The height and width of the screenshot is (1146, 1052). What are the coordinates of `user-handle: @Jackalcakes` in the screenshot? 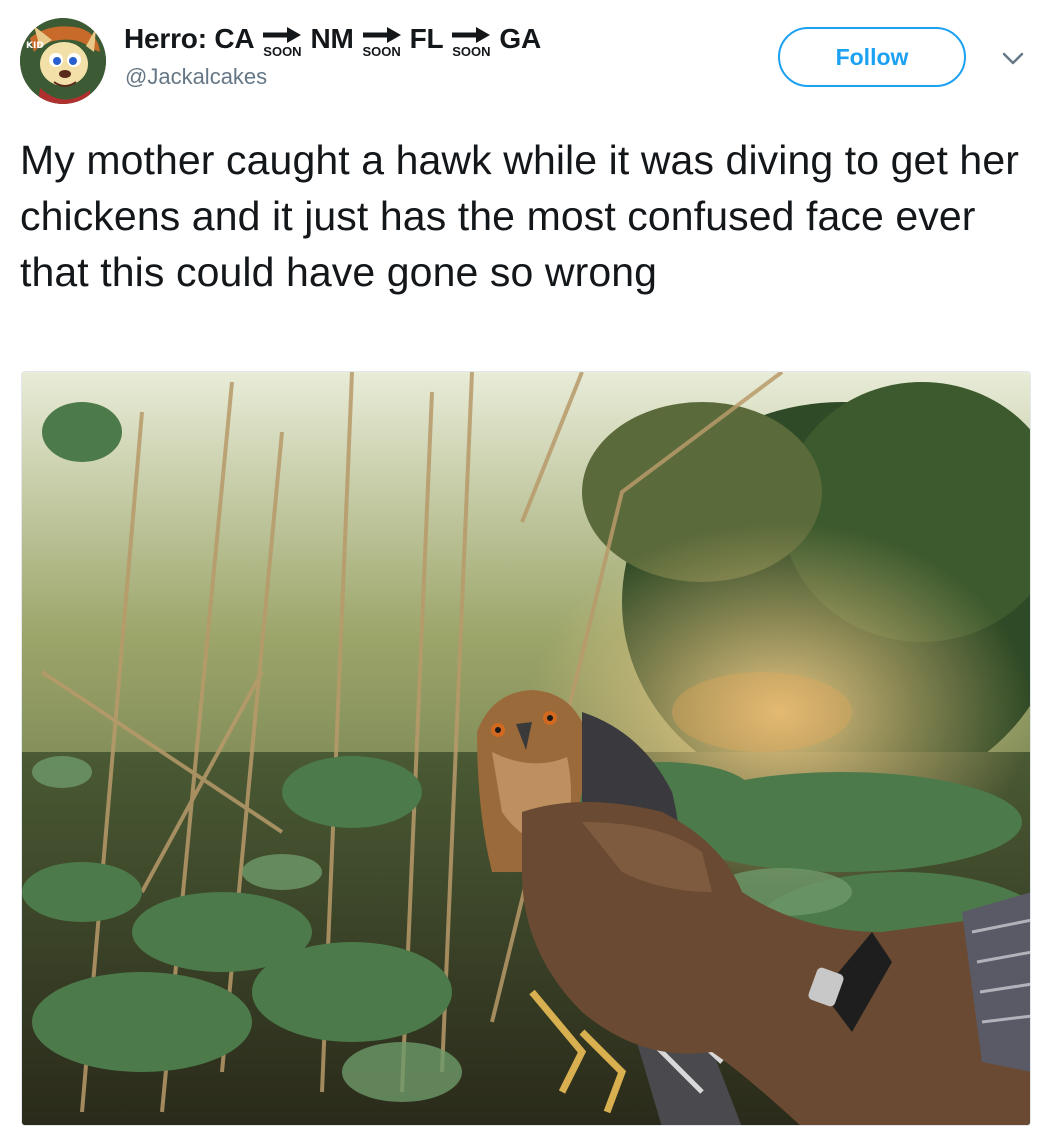 It's located at (196, 77).